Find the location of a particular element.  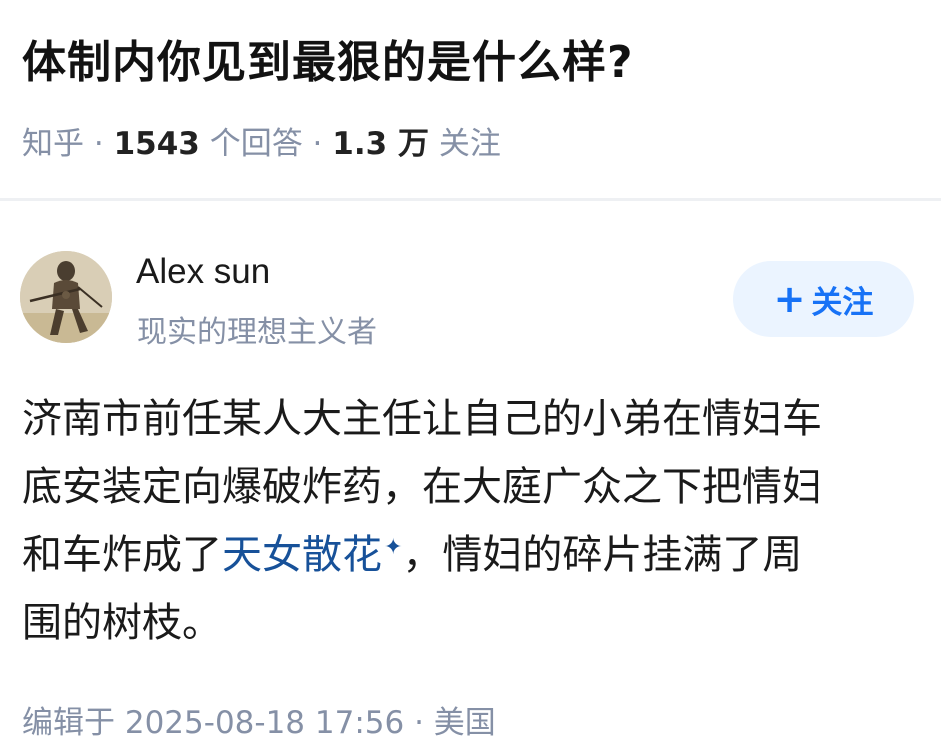

search-term-link: 天女散花 is located at coordinates (302, 555).